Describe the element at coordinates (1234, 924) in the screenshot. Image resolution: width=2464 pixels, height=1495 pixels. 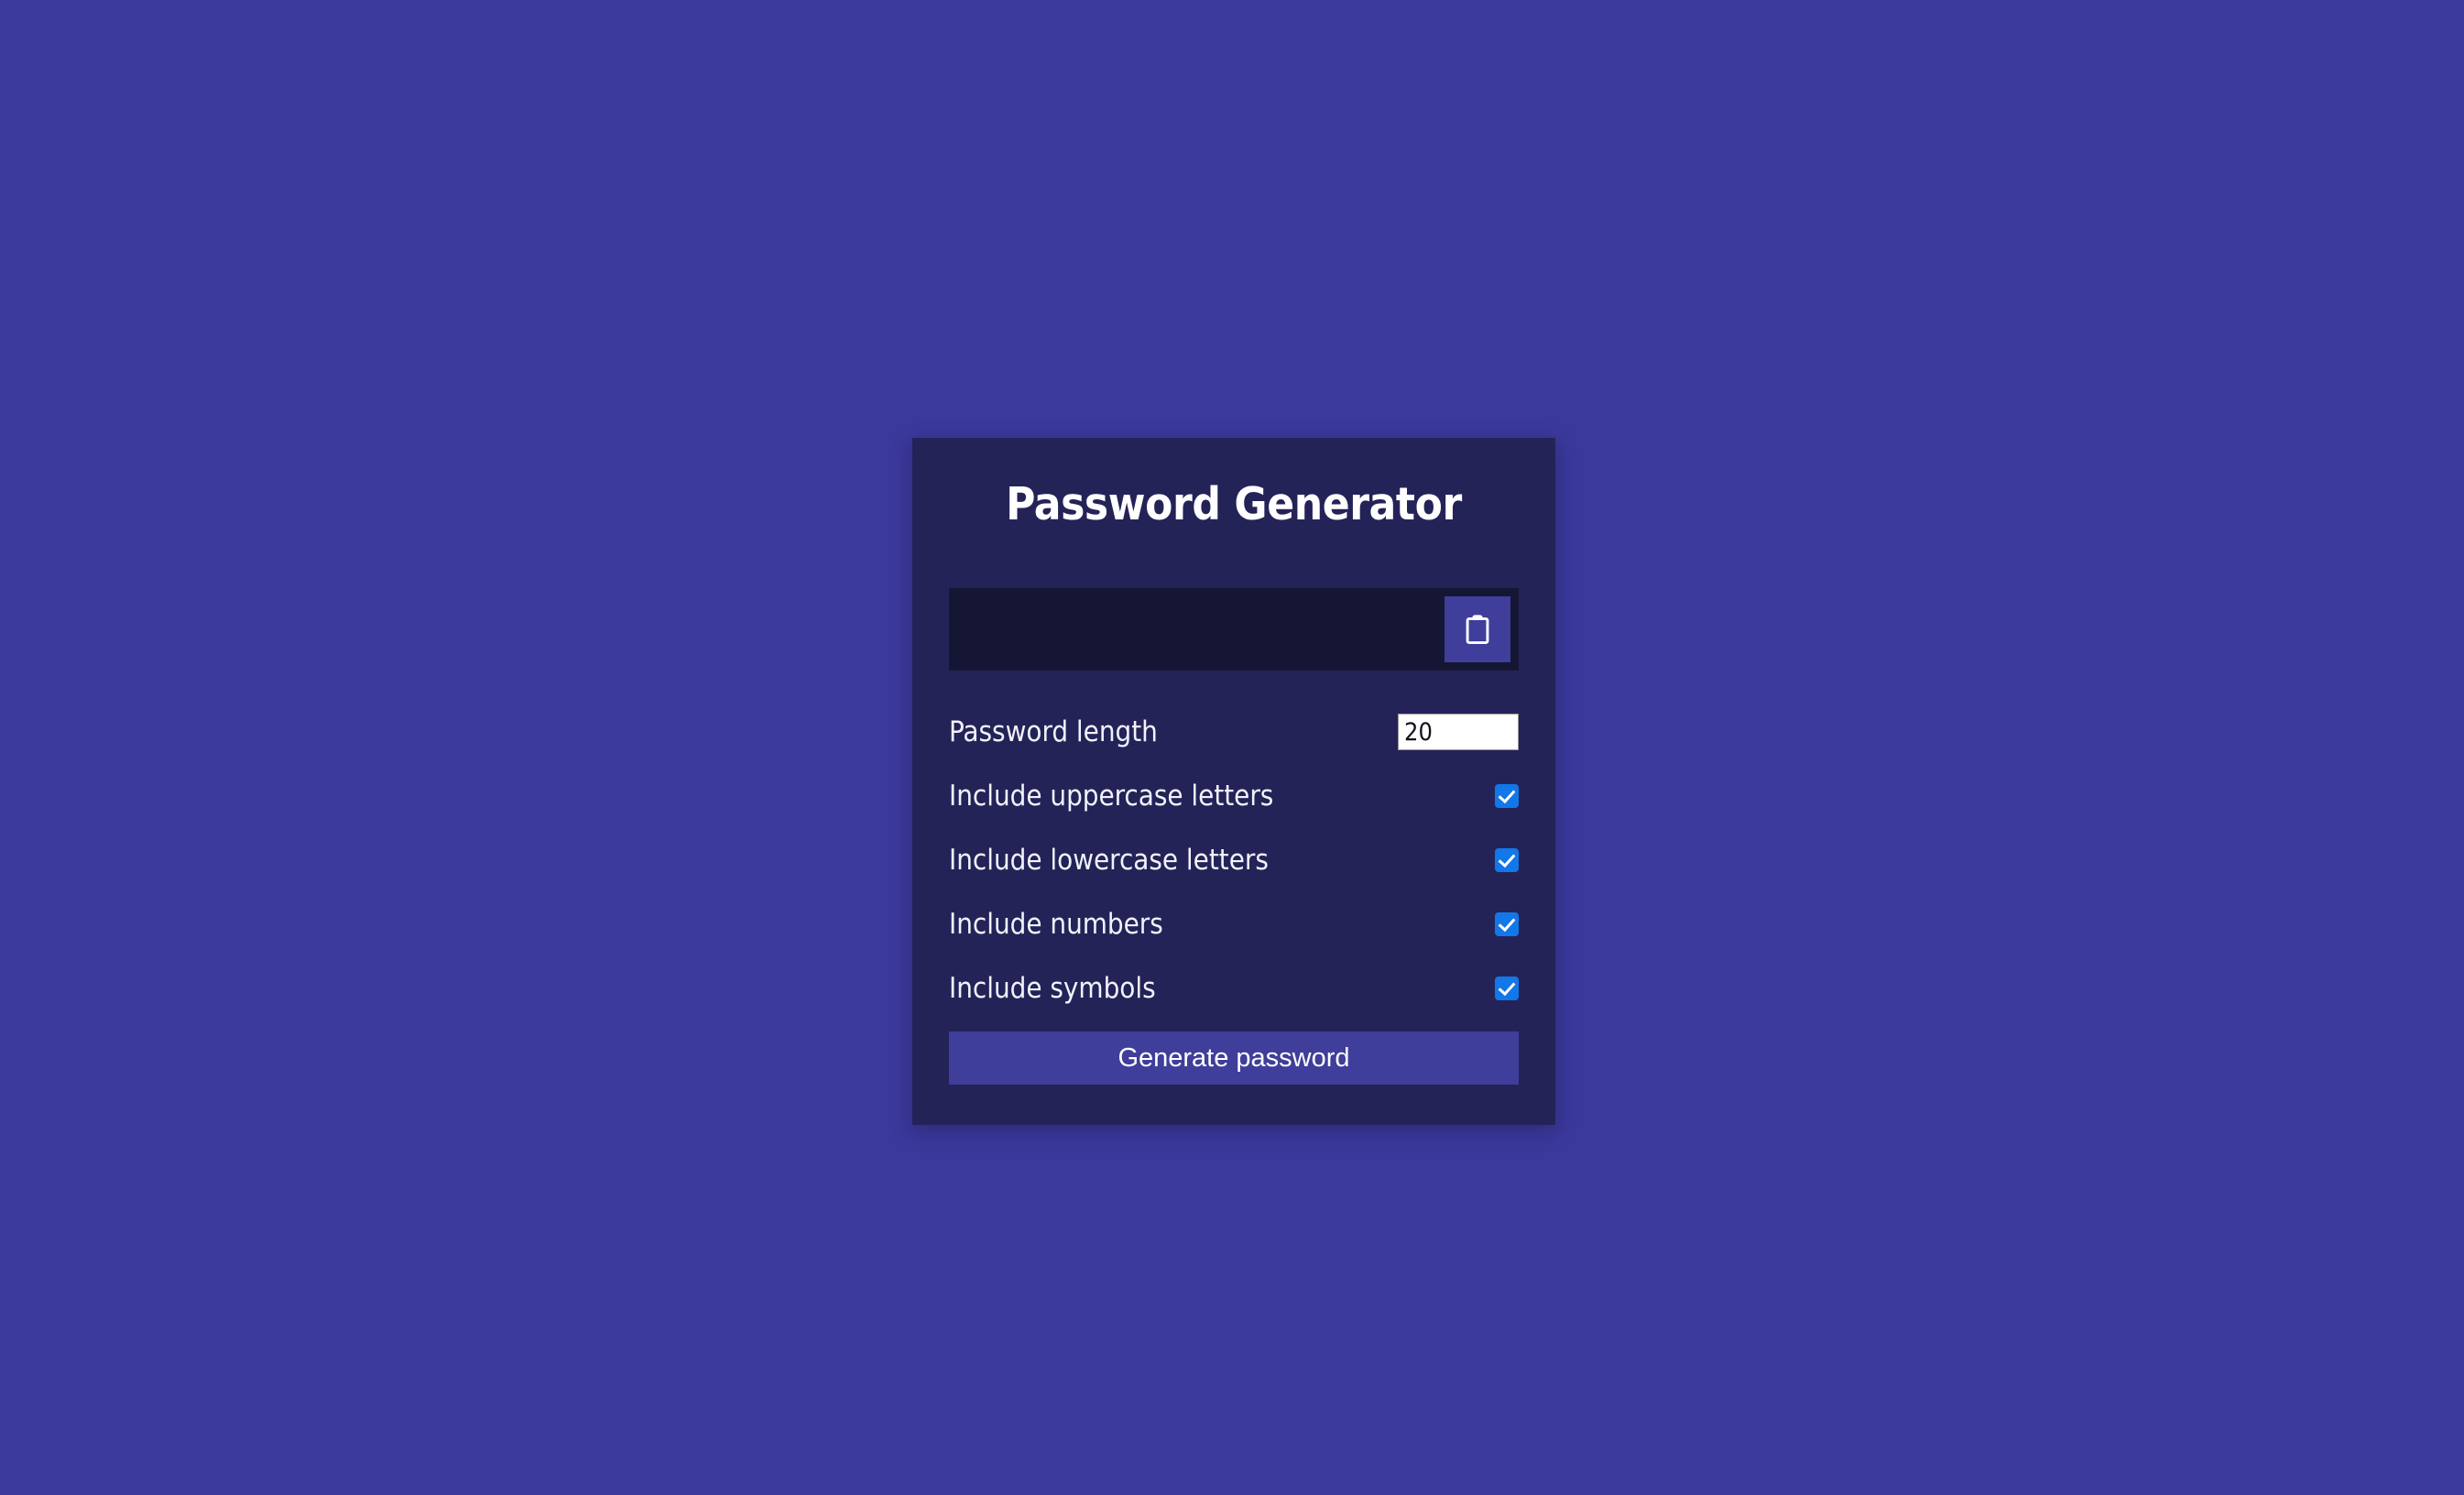
I see `option-row-numbers: Include numbers` at that location.